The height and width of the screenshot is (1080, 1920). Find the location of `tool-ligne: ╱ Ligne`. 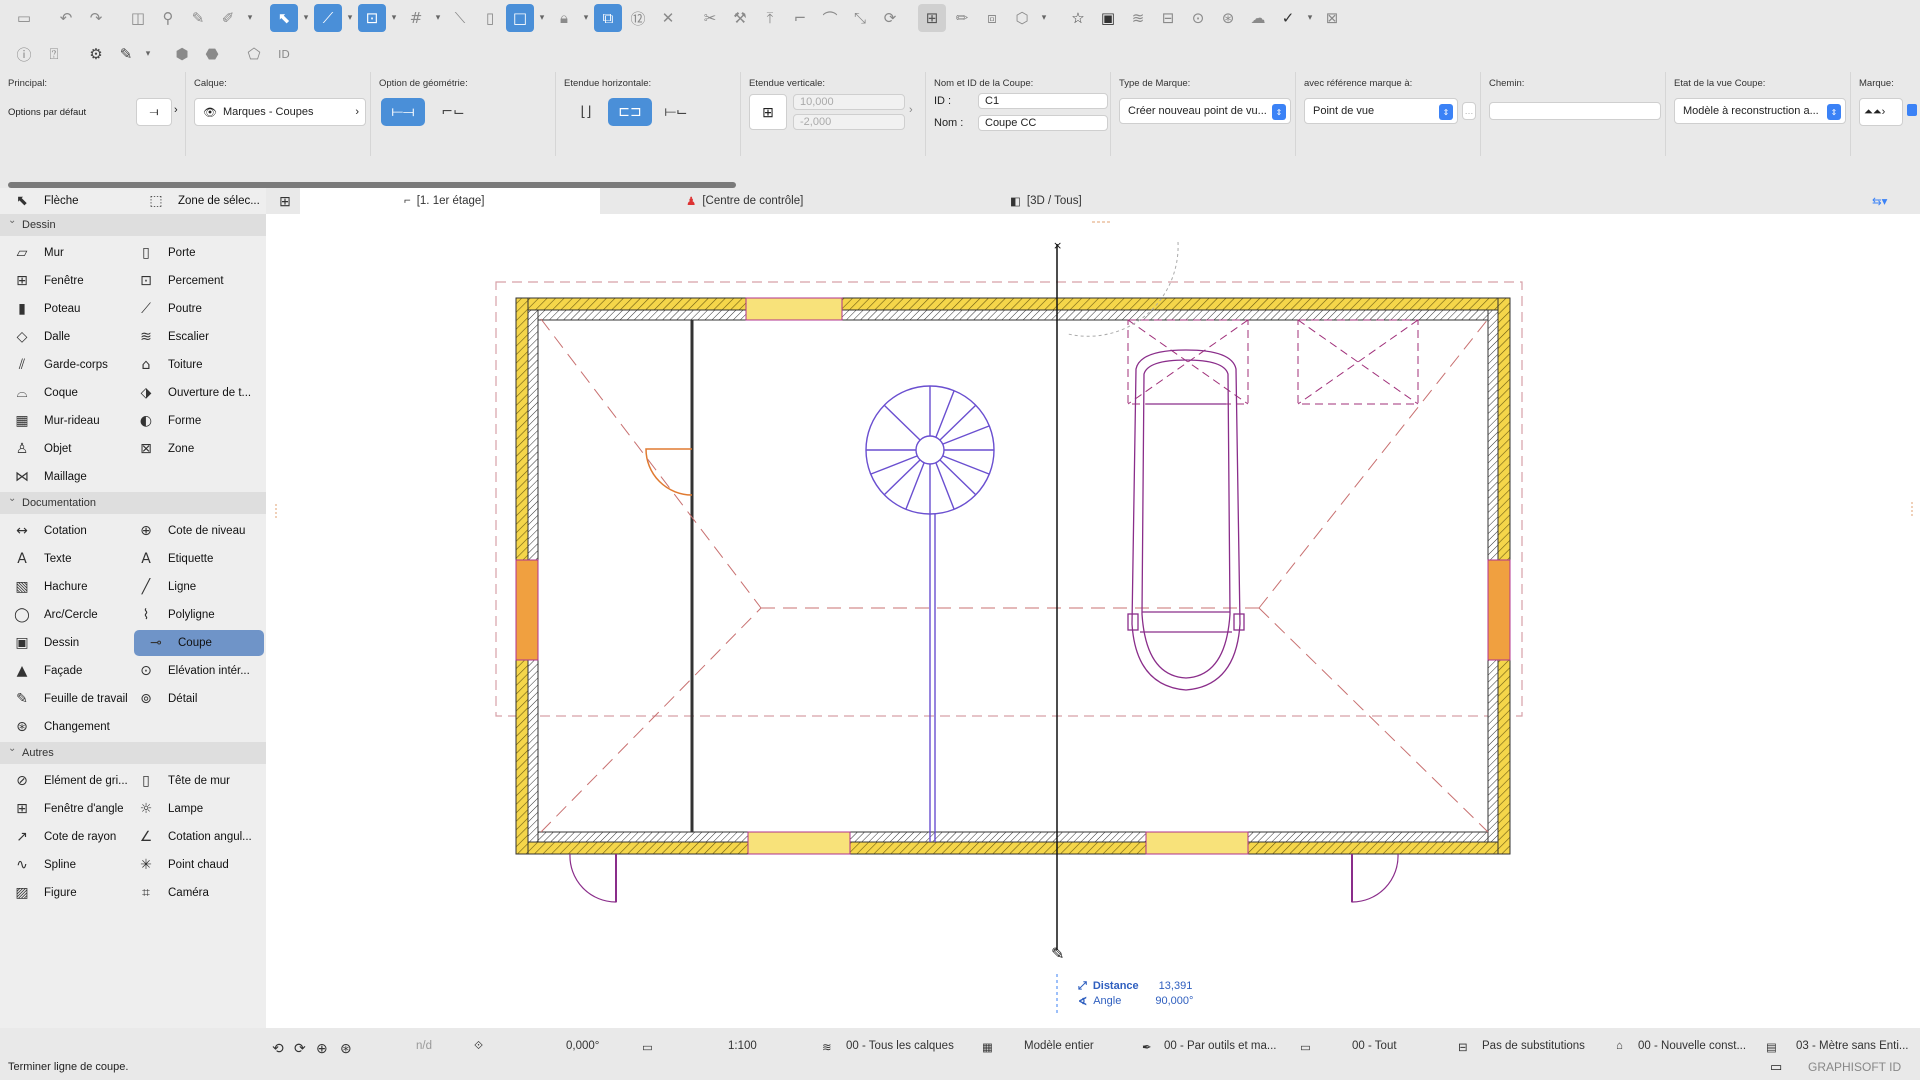

tool-ligne: ╱ Ligne is located at coordinates (165, 587).